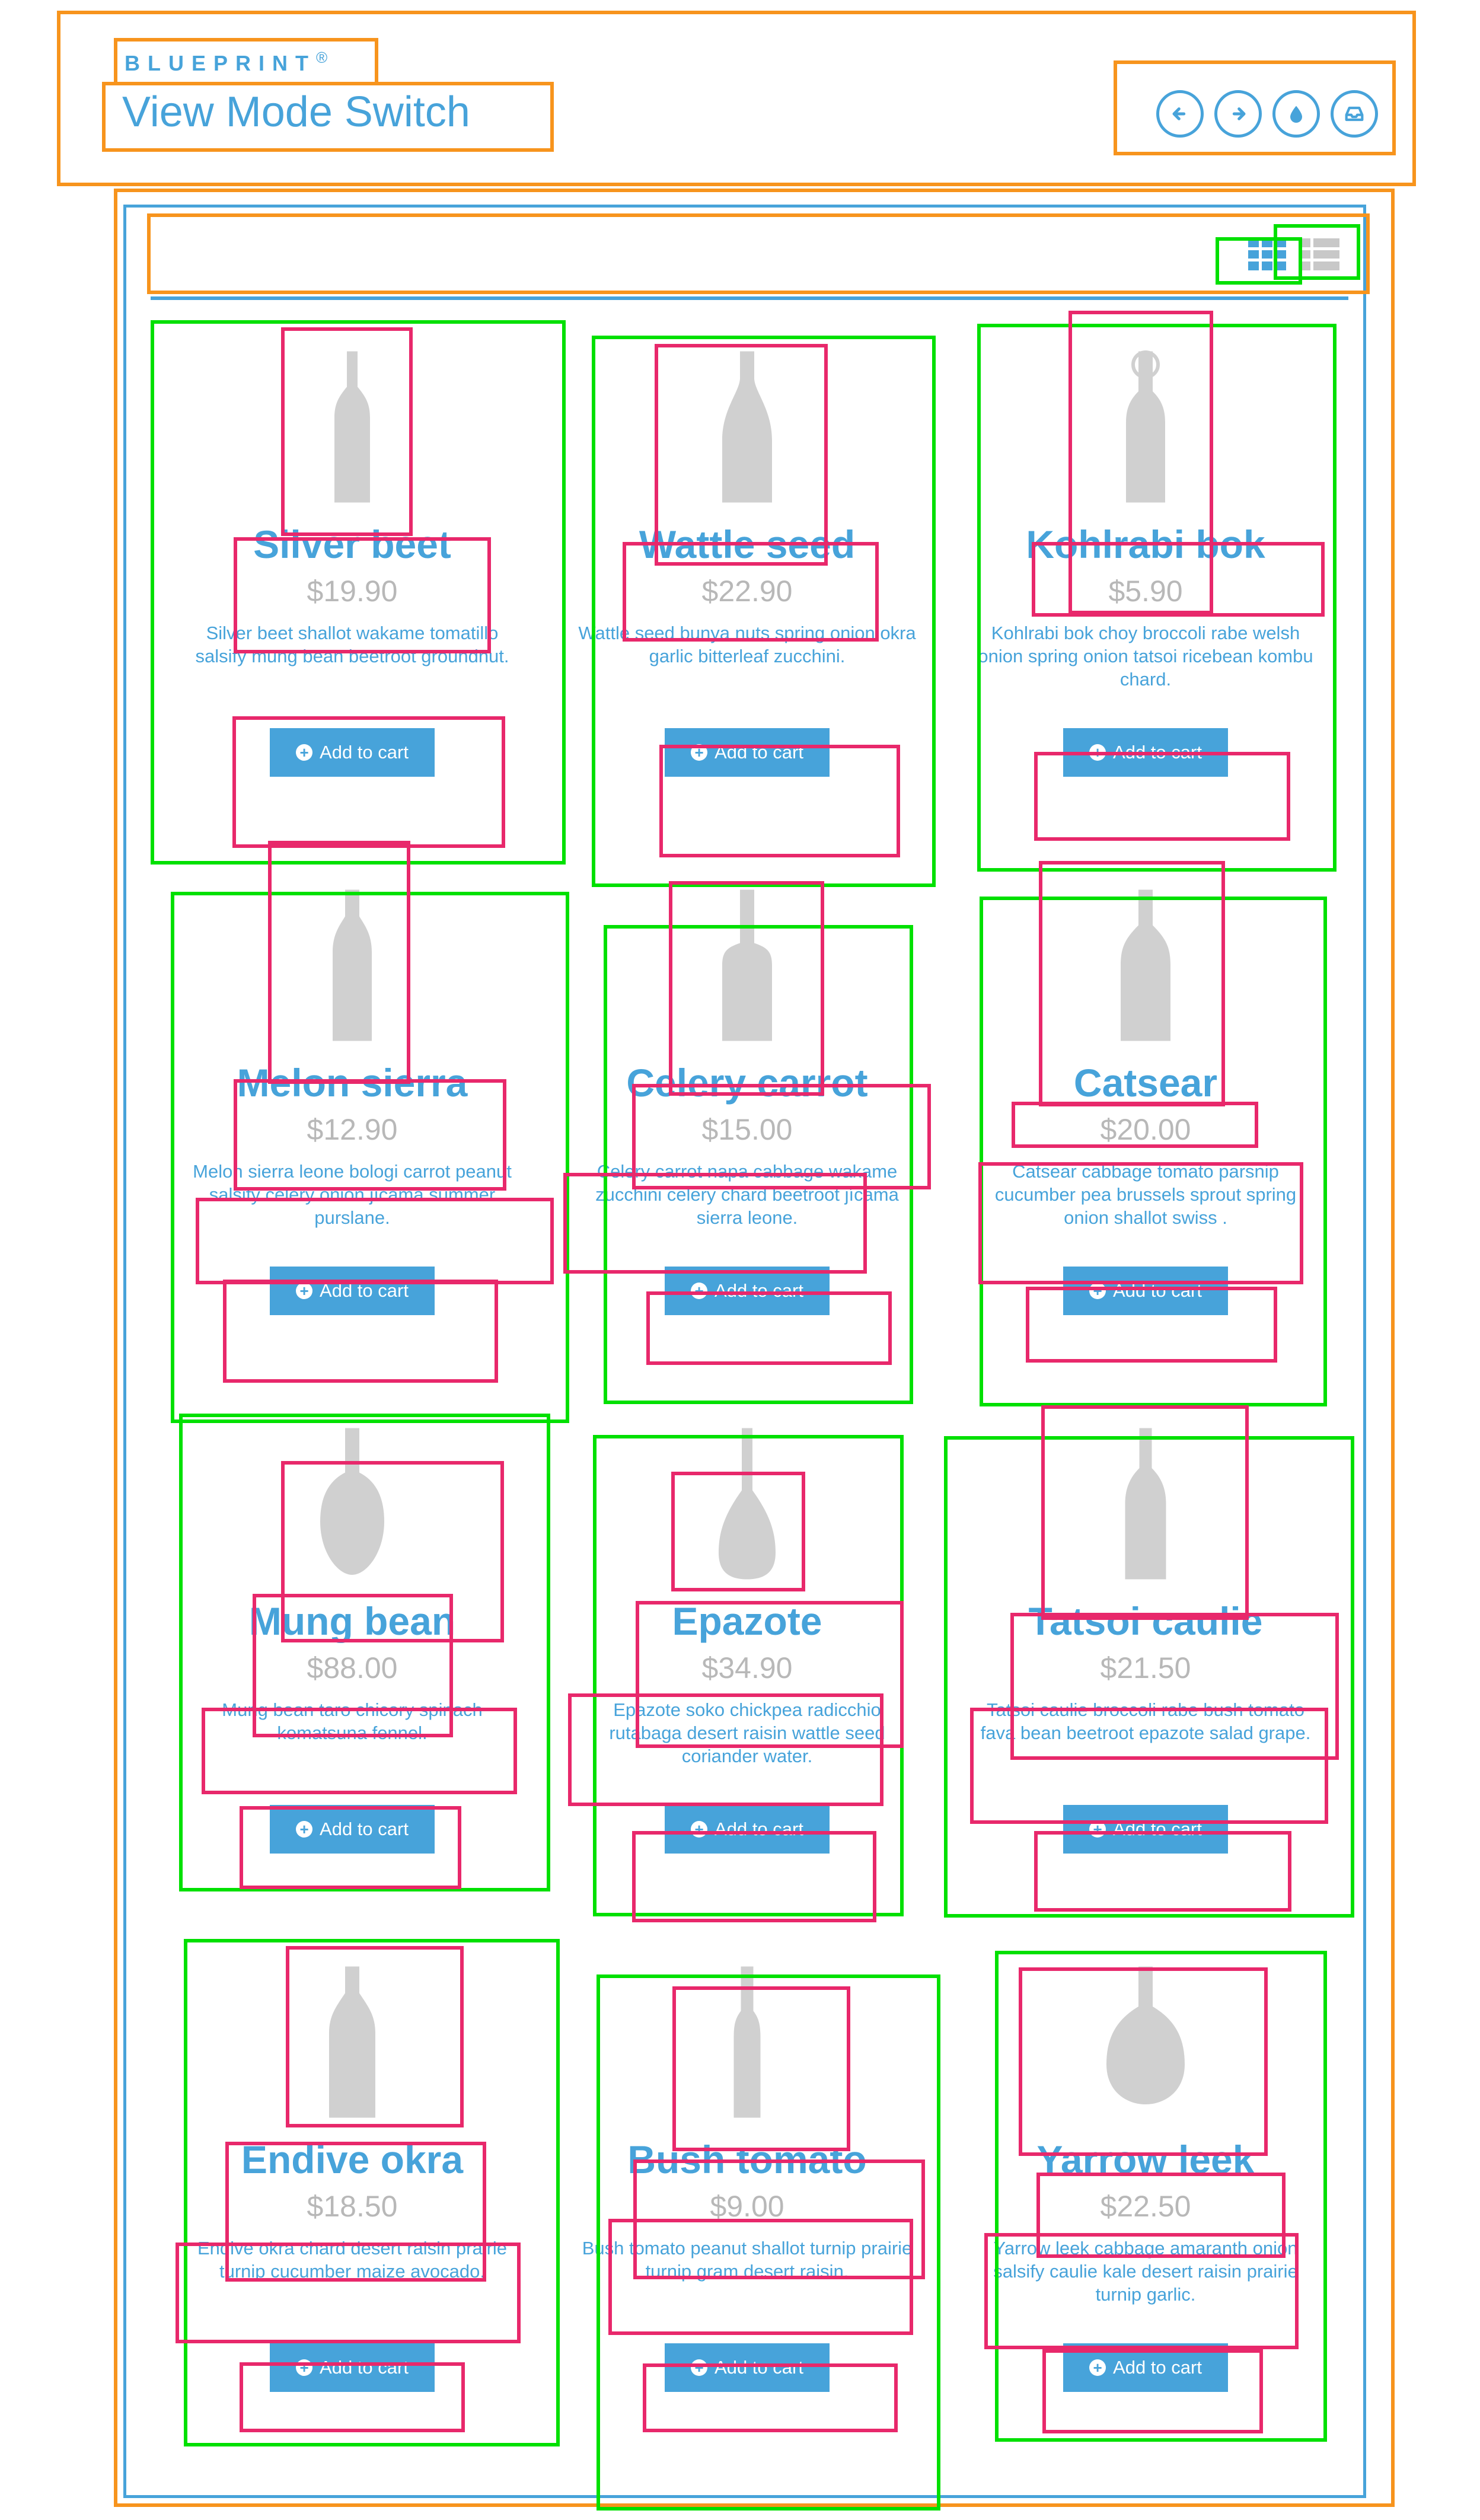  Describe the element at coordinates (246, 61) in the screenshot. I see `brand-outline` at that location.